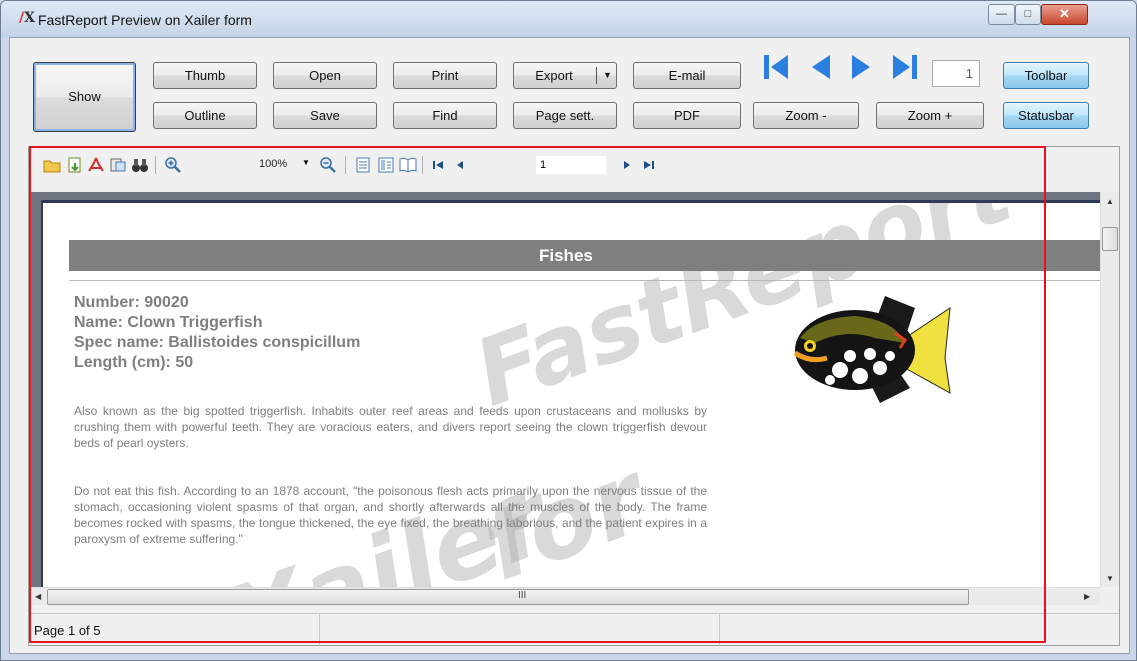  I want to click on toolbar-toggle-button: Toolbar, so click(1046, 75).